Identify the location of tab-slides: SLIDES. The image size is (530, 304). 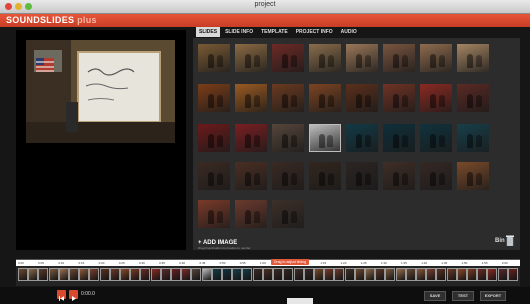
(208, 32).